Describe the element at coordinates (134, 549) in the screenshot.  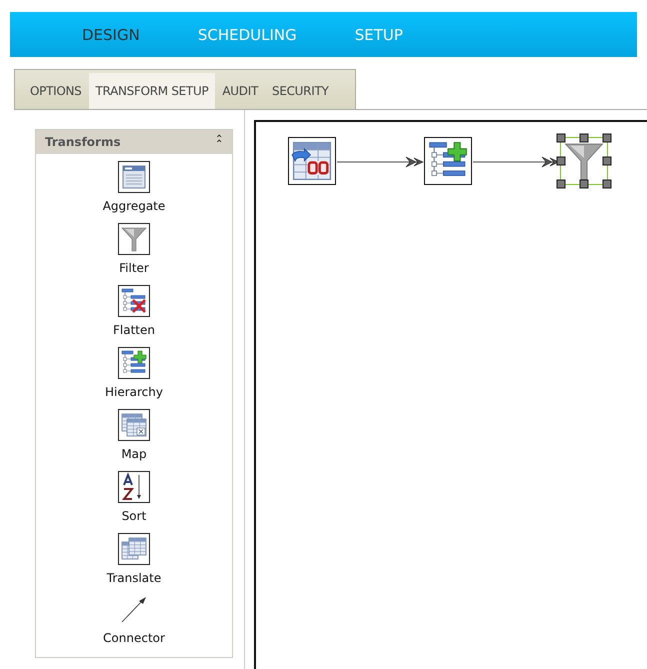
I see `grid-icon` at that location.